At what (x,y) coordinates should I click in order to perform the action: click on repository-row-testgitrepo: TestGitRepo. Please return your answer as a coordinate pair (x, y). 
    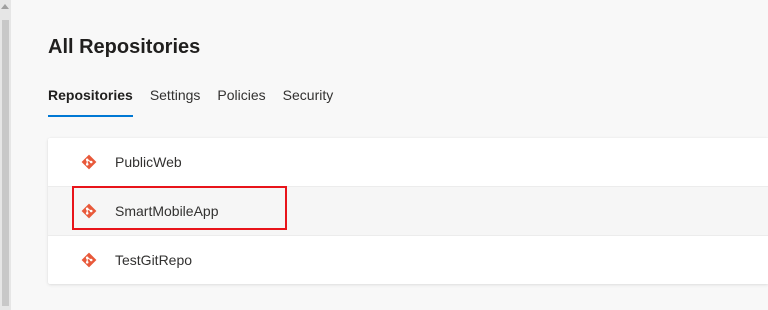
    Looking at the image, I should click on (408, 260).